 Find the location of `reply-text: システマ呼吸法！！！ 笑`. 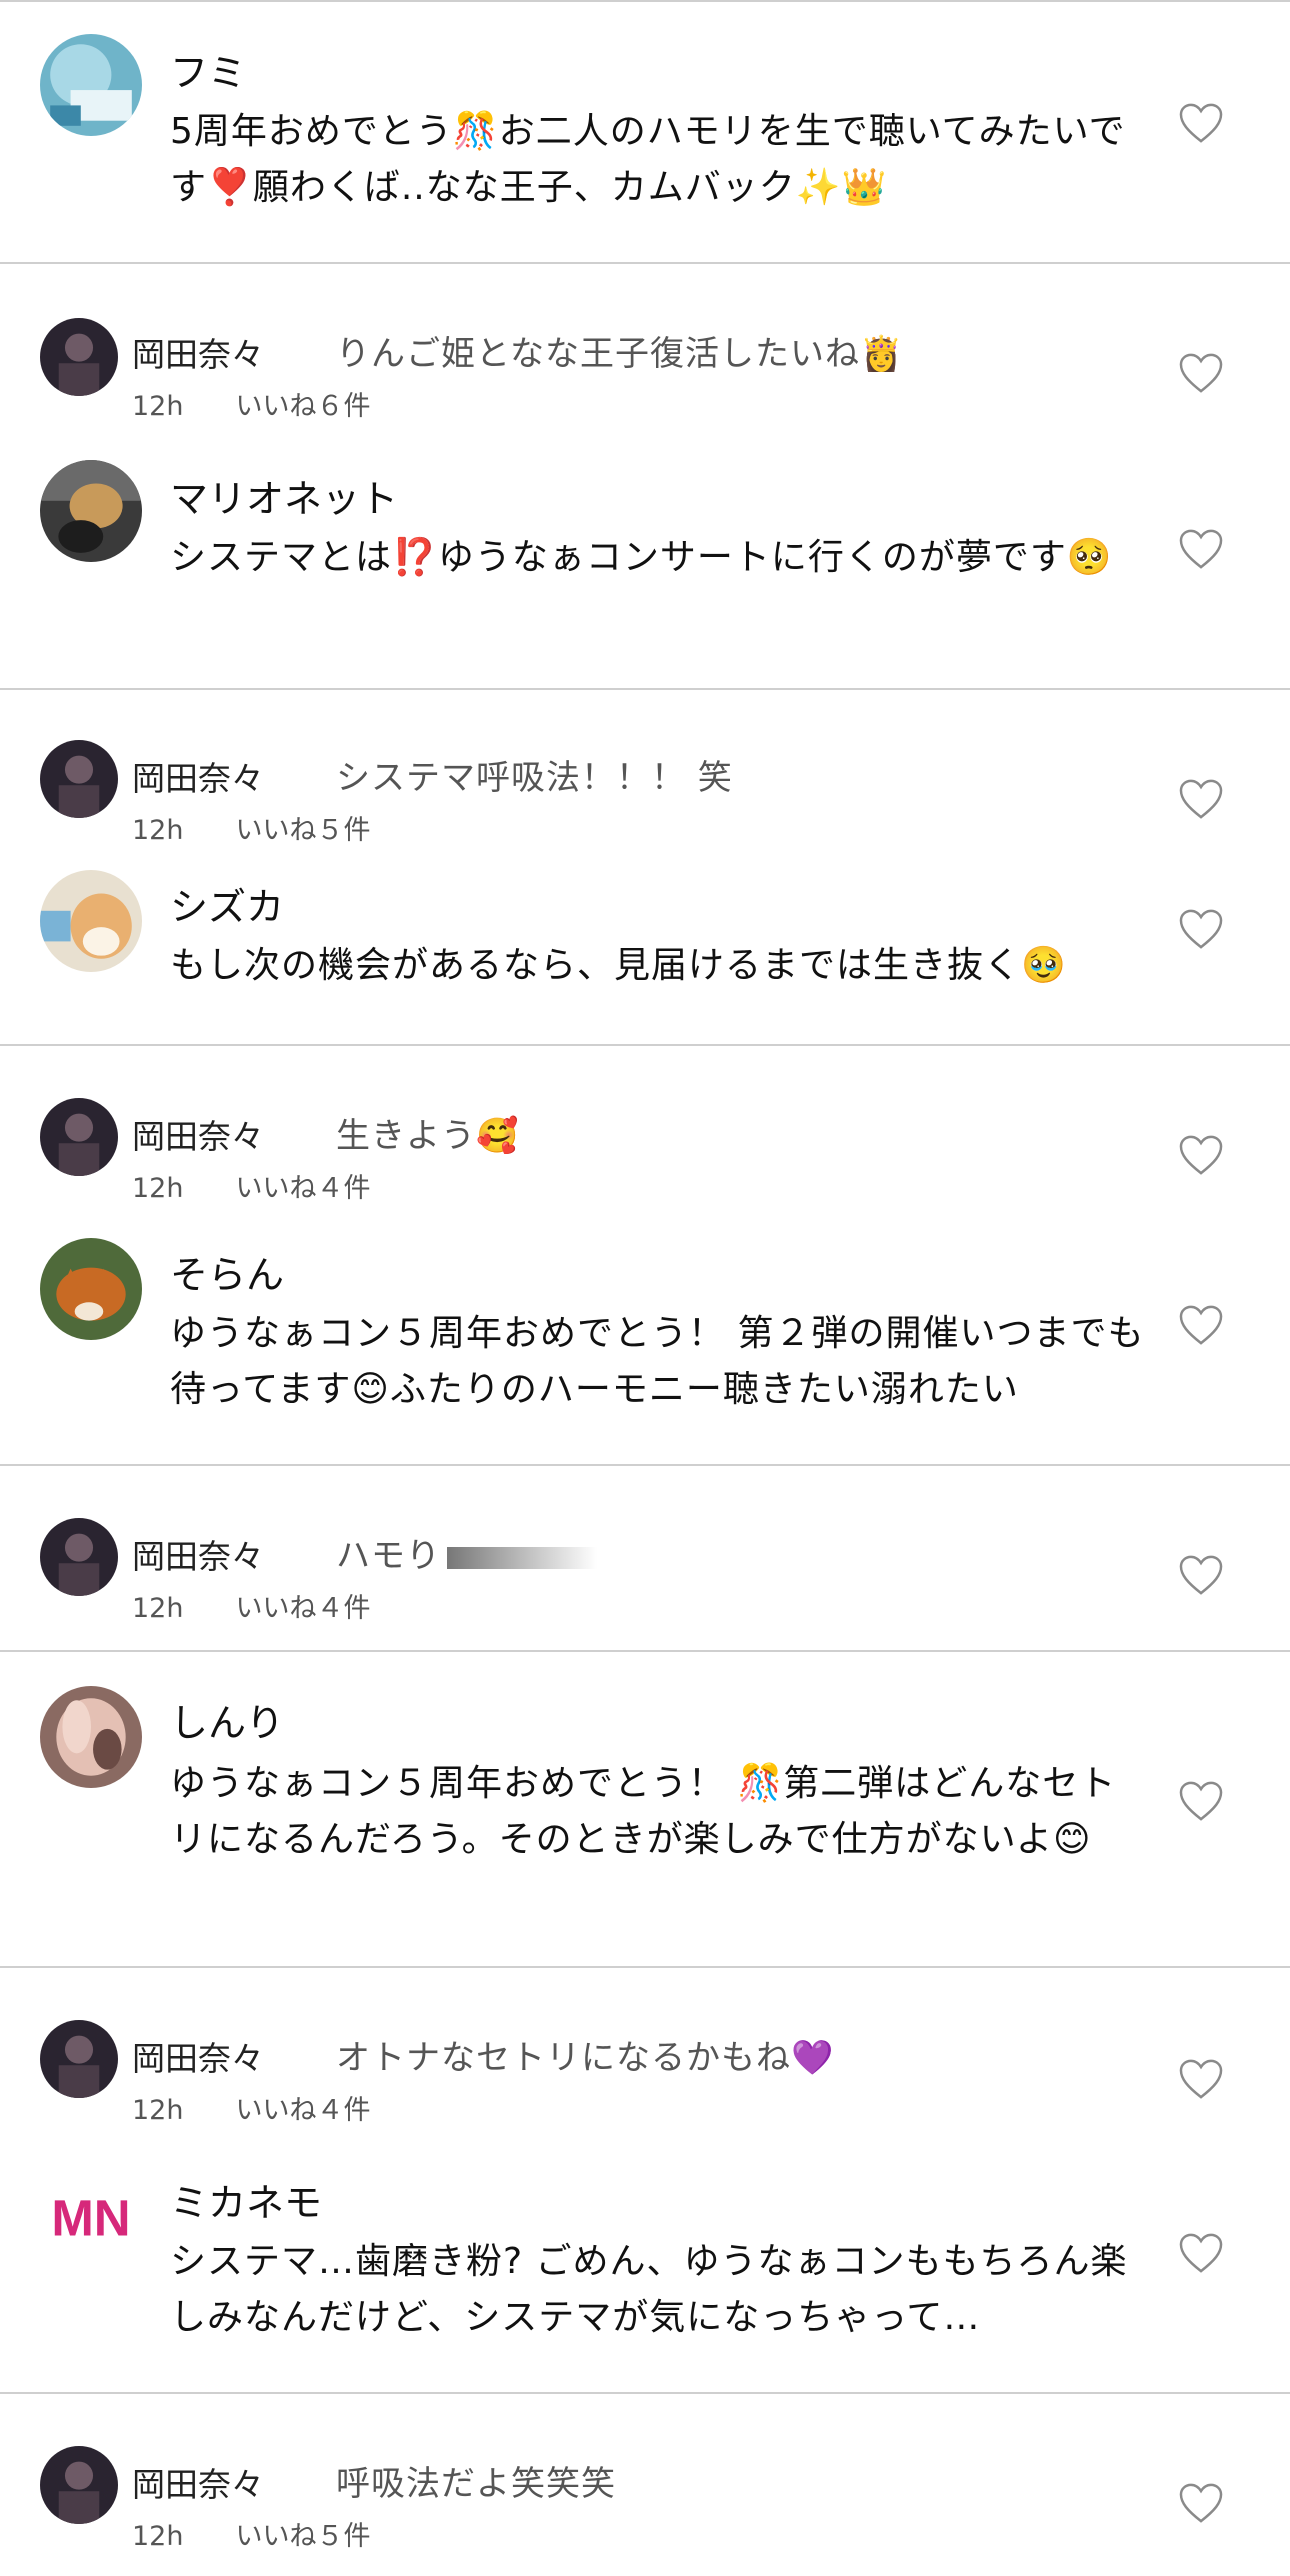

reply-text: システマ呼吸法！！！ 笑 is located at coordinates (534, 778).